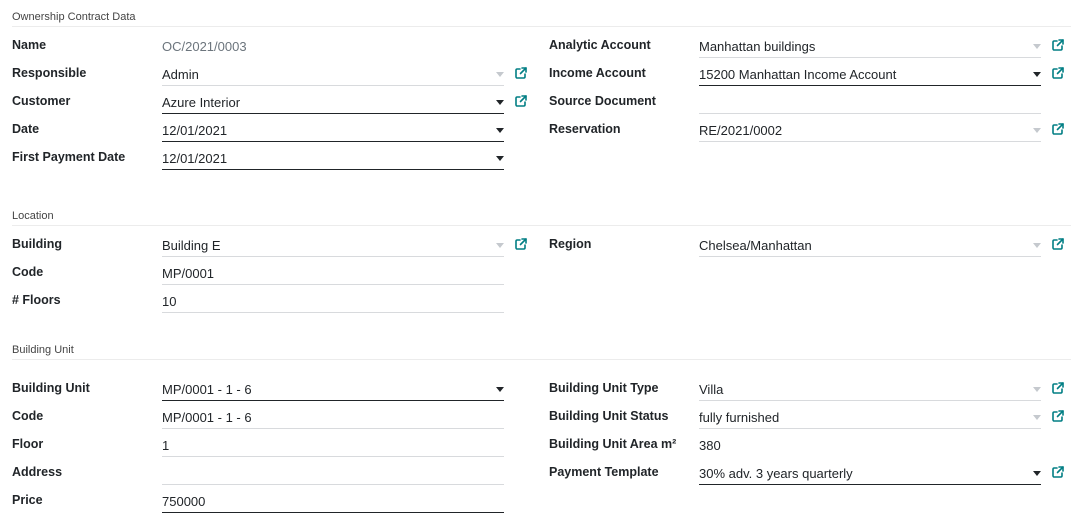 The height and width of the screenshot is (522, 1083). What do you see at coordinates (36, 300) in the screenshot?
I see `floors-label: # Floors` at bounding box center [36, 300].